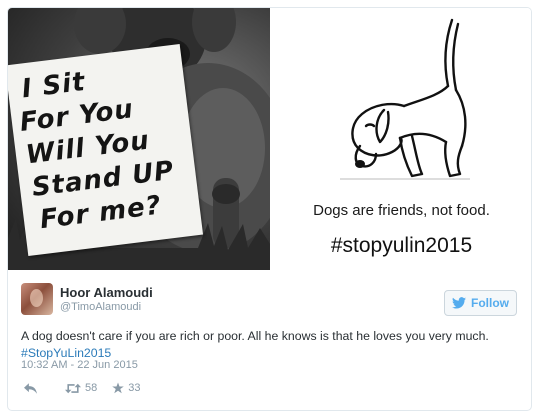  I want to click on reply-icon, so click(30, 388).